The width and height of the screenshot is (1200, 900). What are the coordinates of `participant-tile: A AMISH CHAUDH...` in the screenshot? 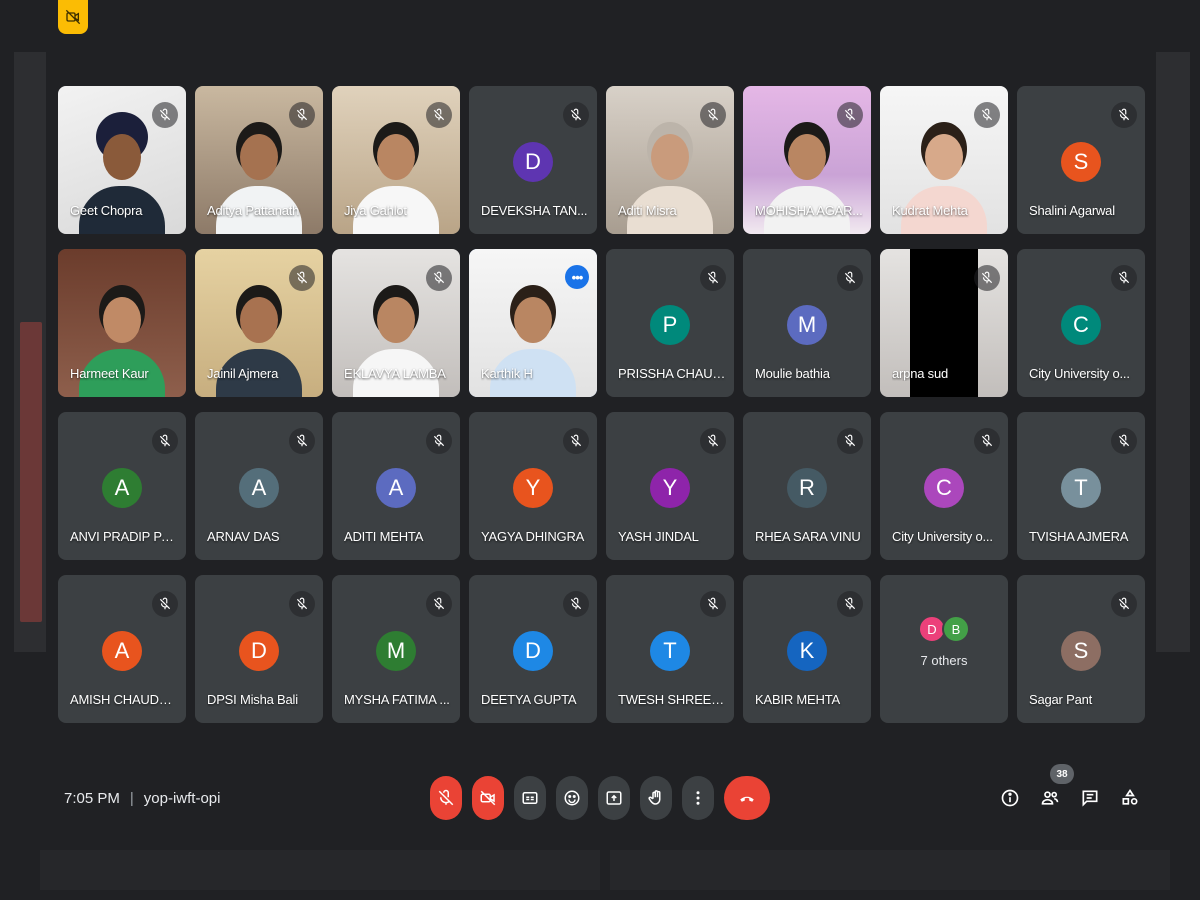 It's located at (122, 649).